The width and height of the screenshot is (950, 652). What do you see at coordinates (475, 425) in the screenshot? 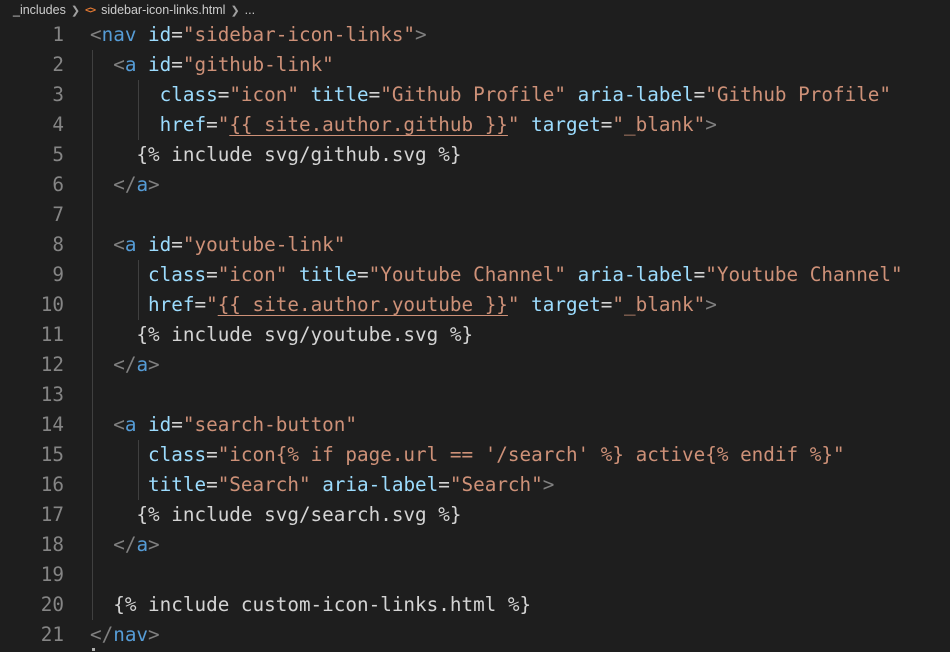
I see `code-line: 14 <a id="search-button"` at bounding box center [475, 425].